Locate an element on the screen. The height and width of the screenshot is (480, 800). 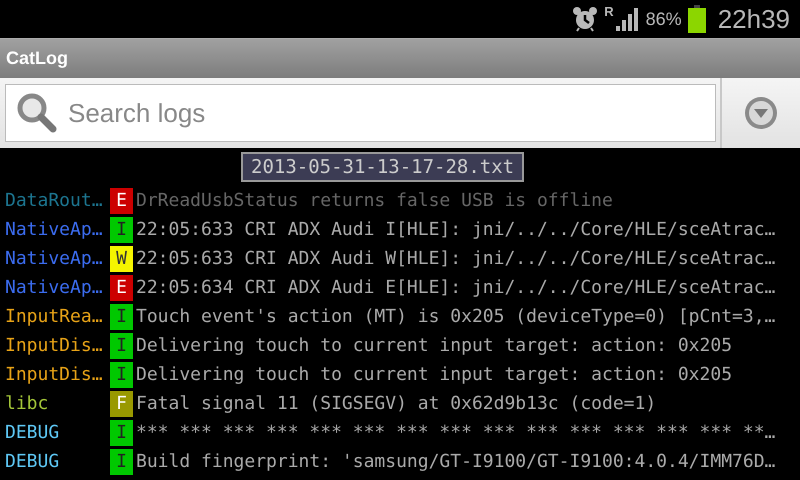
search-icon is located at coordinates (37, 113).